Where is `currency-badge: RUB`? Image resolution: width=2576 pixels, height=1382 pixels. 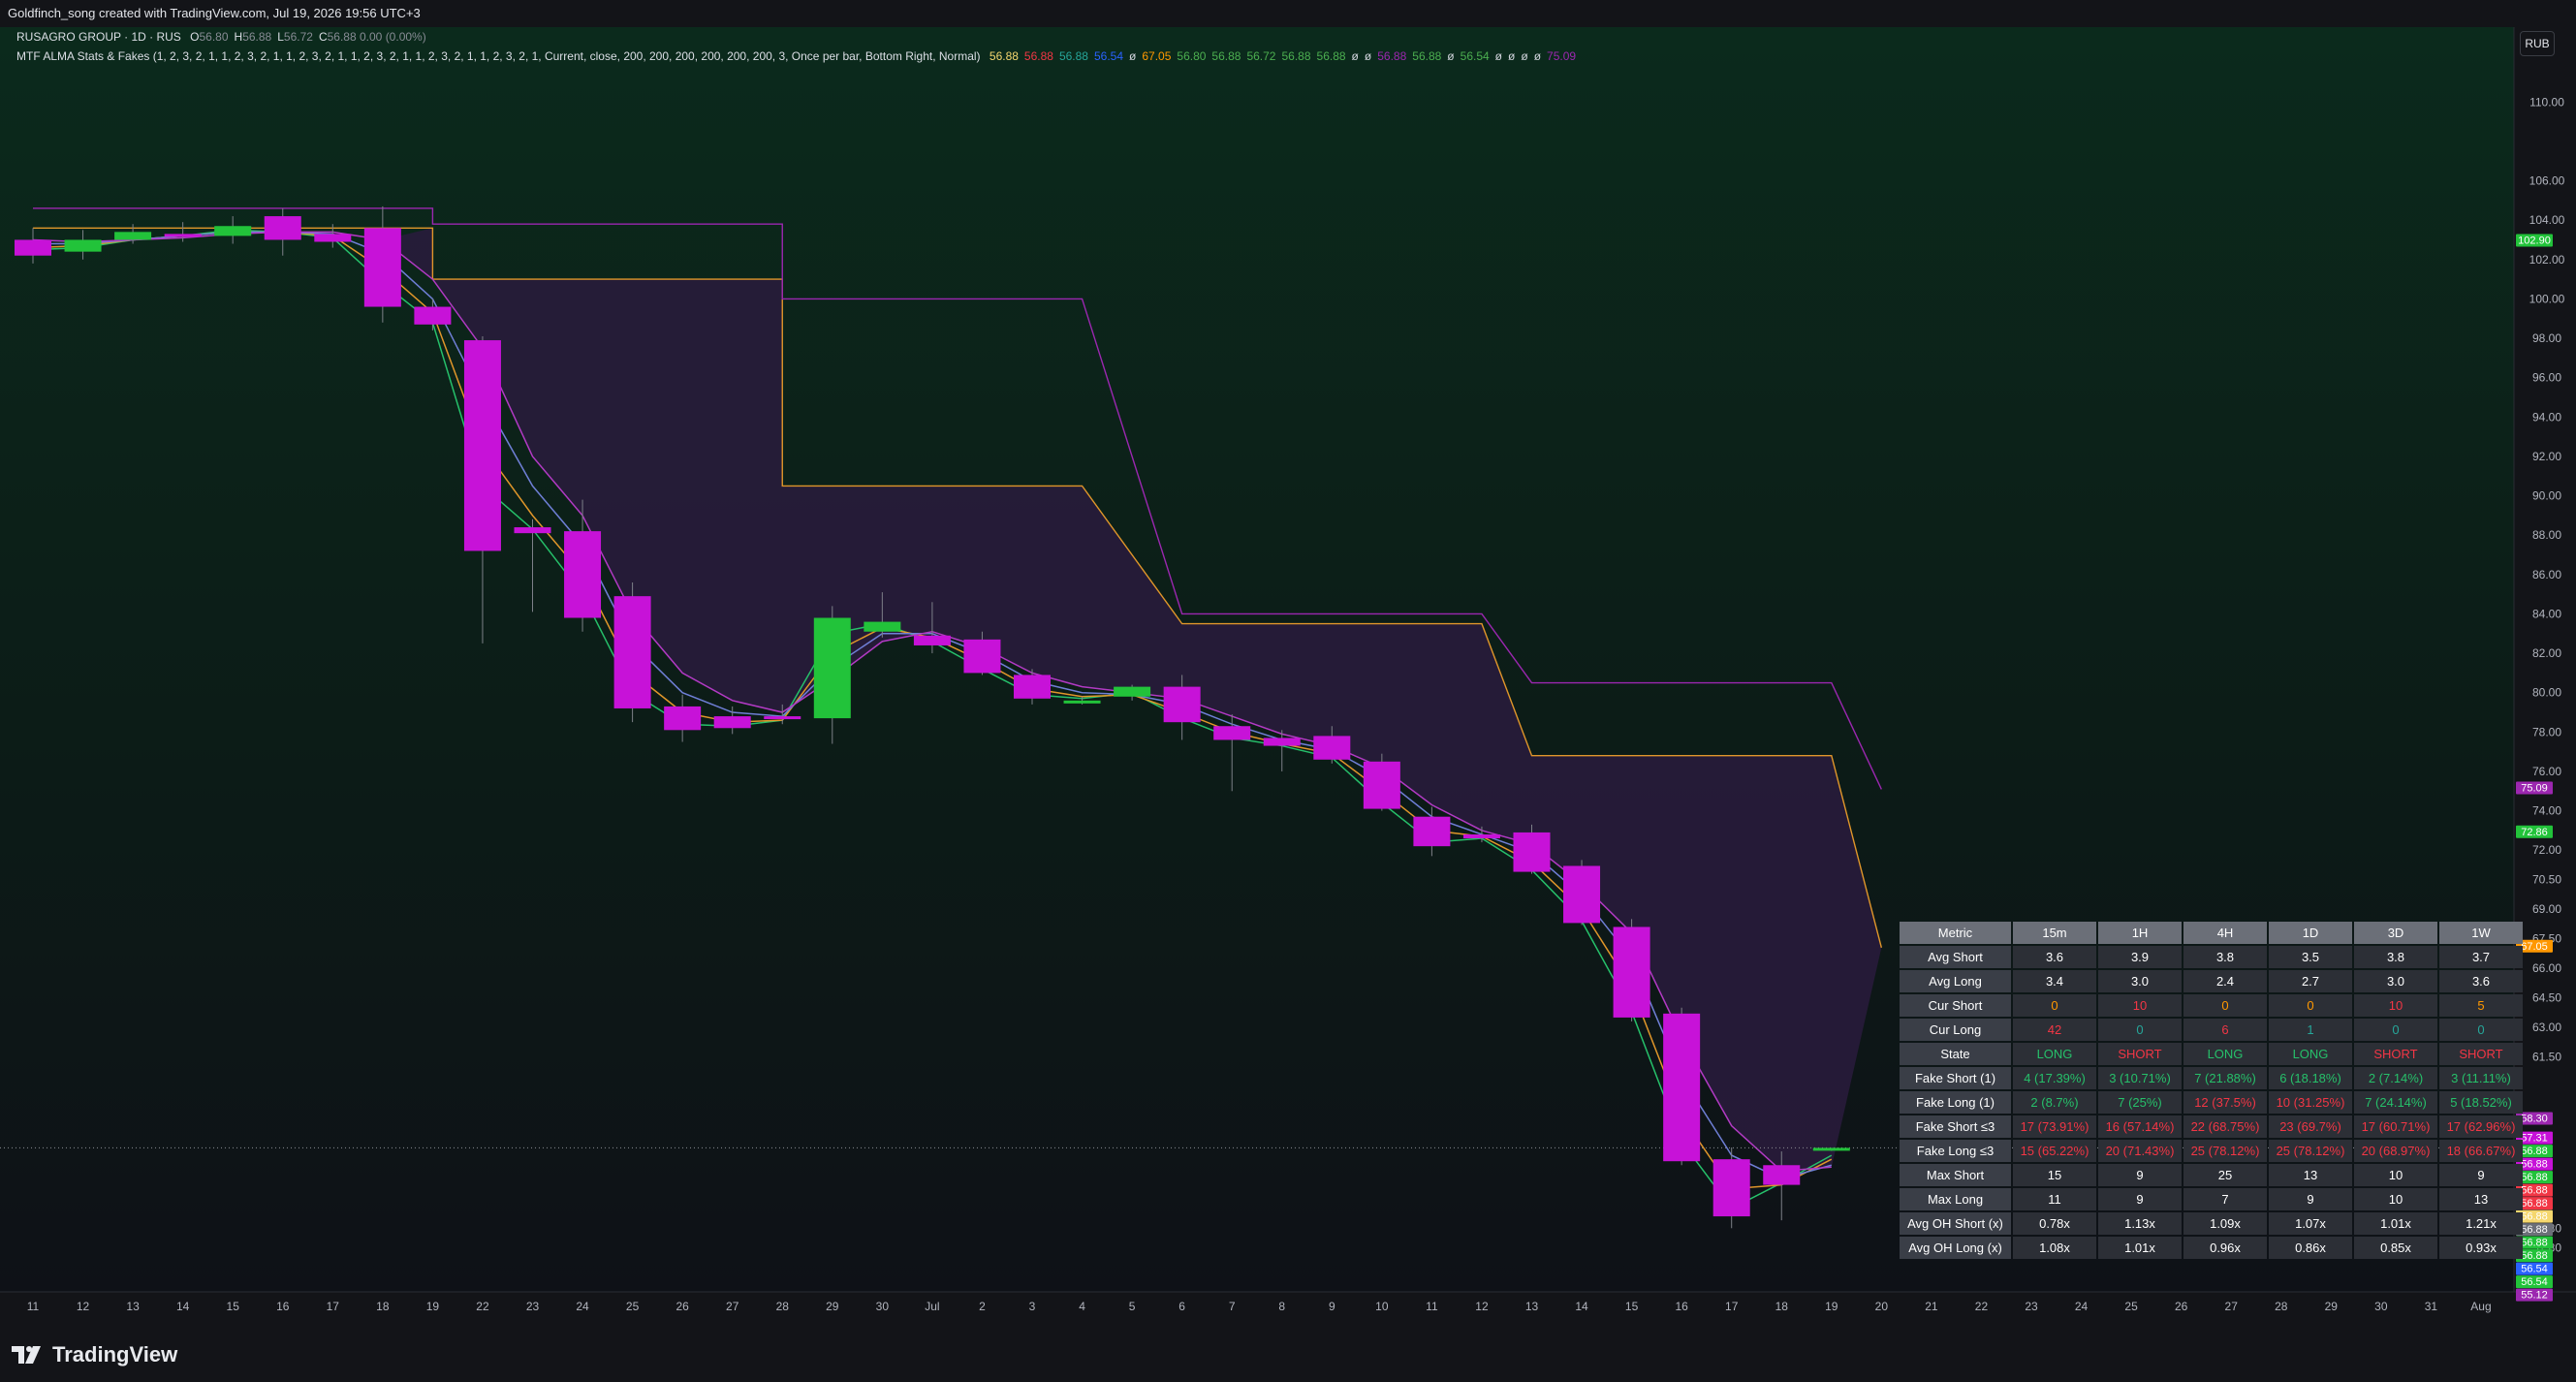
currency-badge: RUB is located at coordinates (2537, 43).